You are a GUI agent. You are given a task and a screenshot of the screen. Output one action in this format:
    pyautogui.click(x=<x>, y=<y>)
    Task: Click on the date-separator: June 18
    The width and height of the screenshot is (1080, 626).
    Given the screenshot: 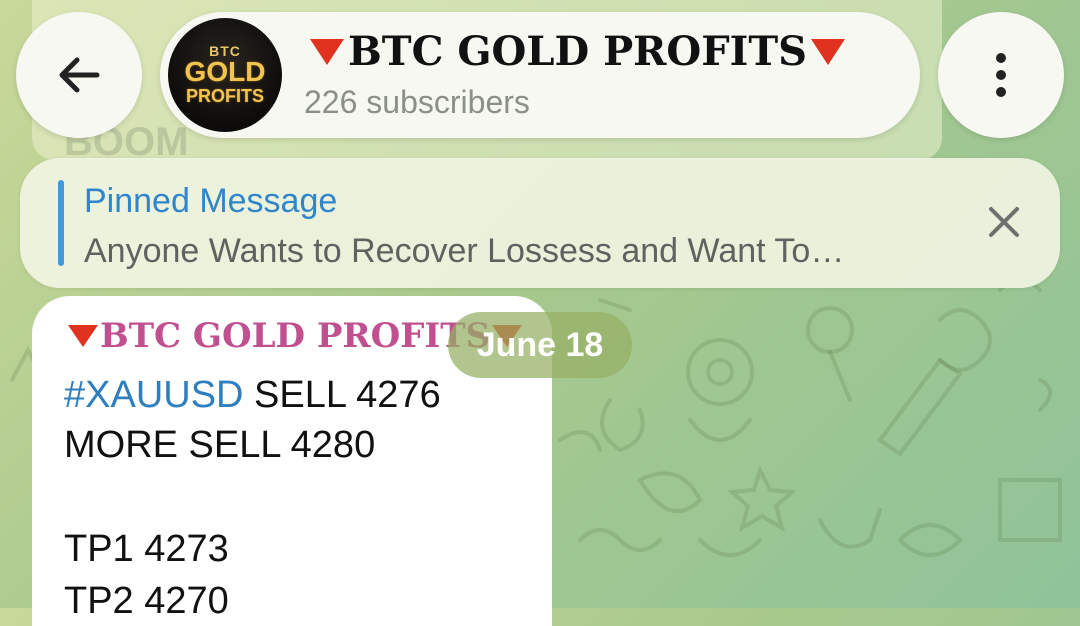 What is the action you would take?
    pyautogui.click(x=540, y=345)
    